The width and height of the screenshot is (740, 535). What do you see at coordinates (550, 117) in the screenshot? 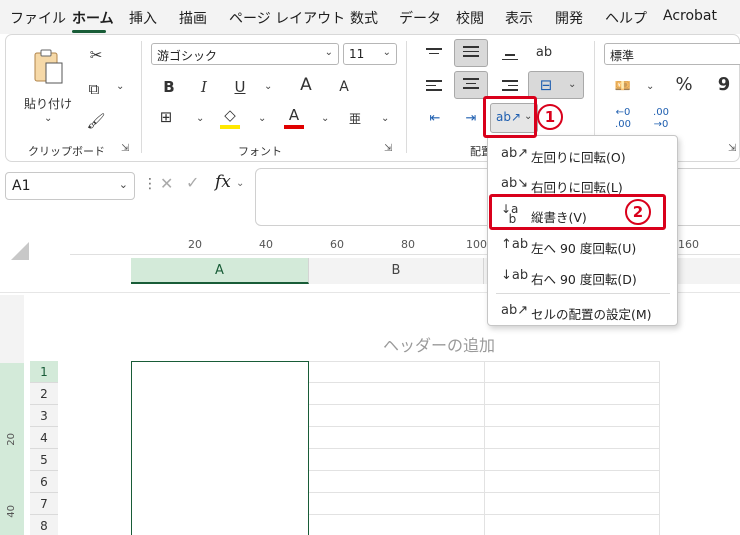
I see `step-badge-1: 1` at bounding box center [550, 117].